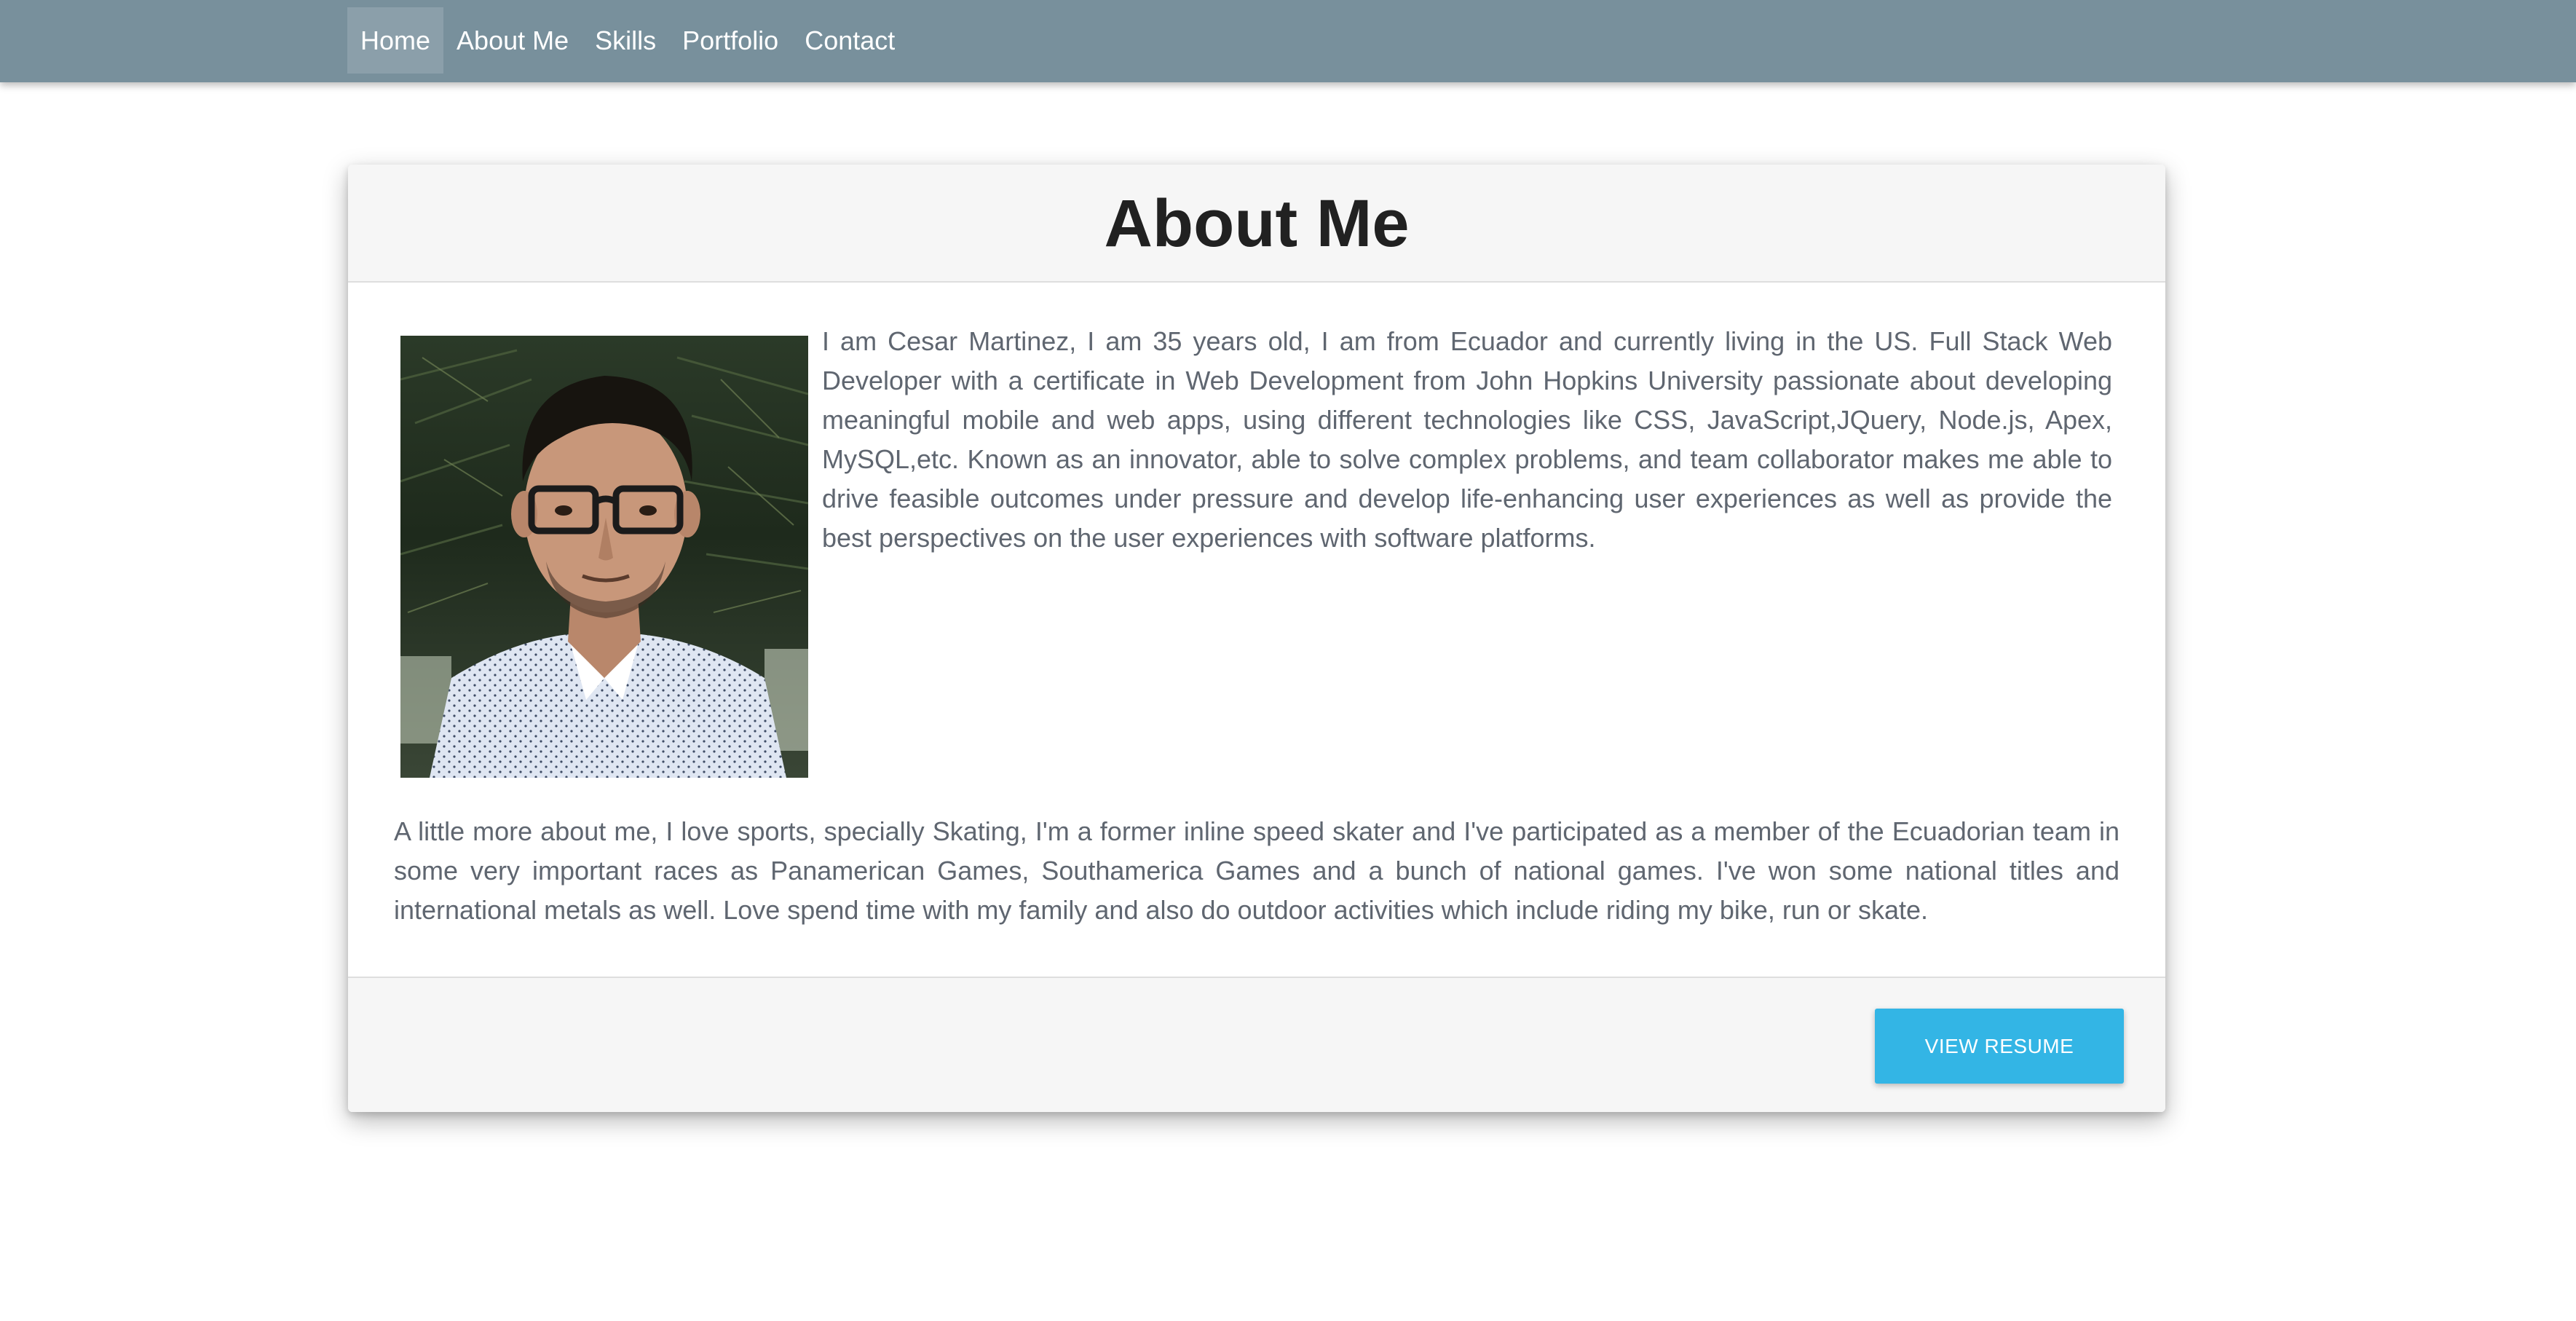 This screenshot has height=1321, width=2576. Describe the element at coordinates (604, 557) in the screenshot. I see `profile-photo` at that location.